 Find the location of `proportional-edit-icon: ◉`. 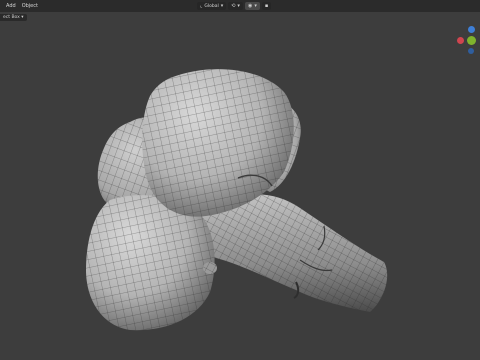

proportional-edit-icon: ◉ is located at coordinates (250, 6).